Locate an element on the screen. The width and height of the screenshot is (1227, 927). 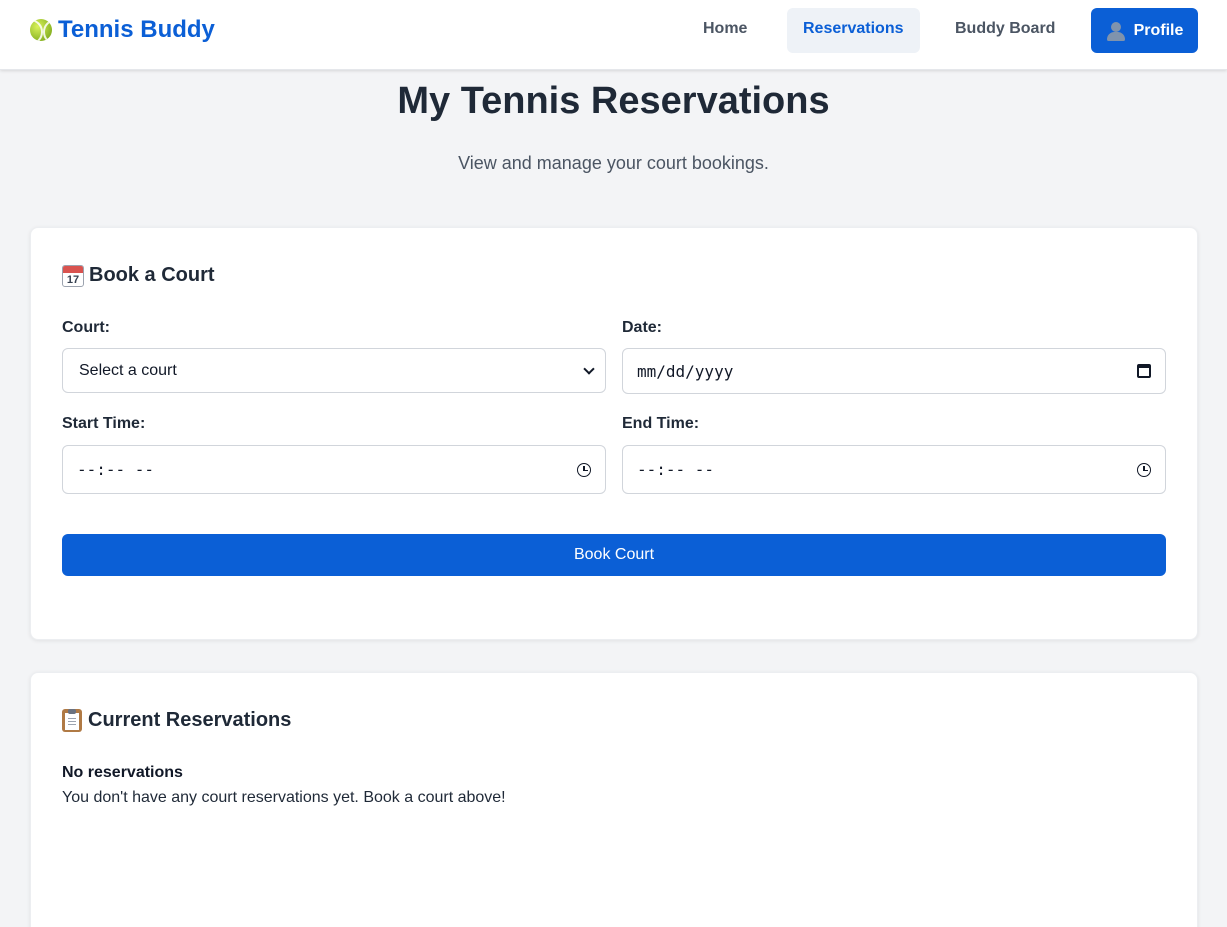
court-select: Select a court is located at coordinates (334, 370).